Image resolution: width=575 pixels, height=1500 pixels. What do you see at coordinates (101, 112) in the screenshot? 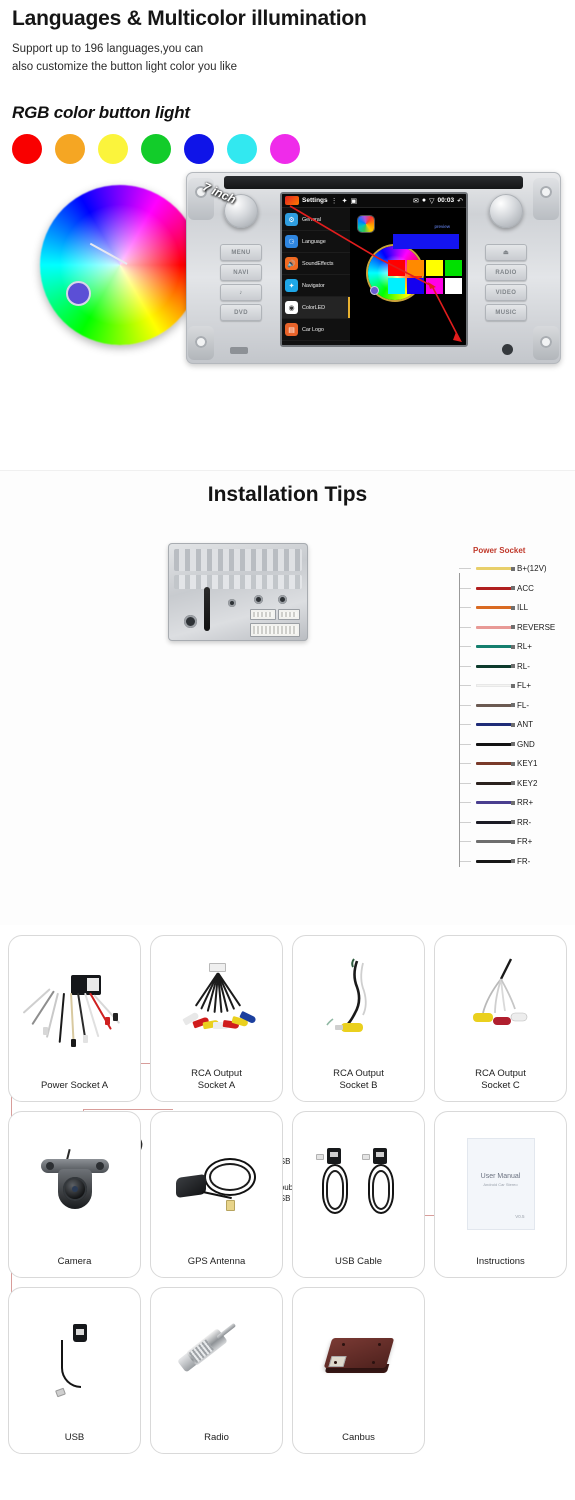
I see `rgb-heading: RGB color button light` at bounding box center [101, 112].